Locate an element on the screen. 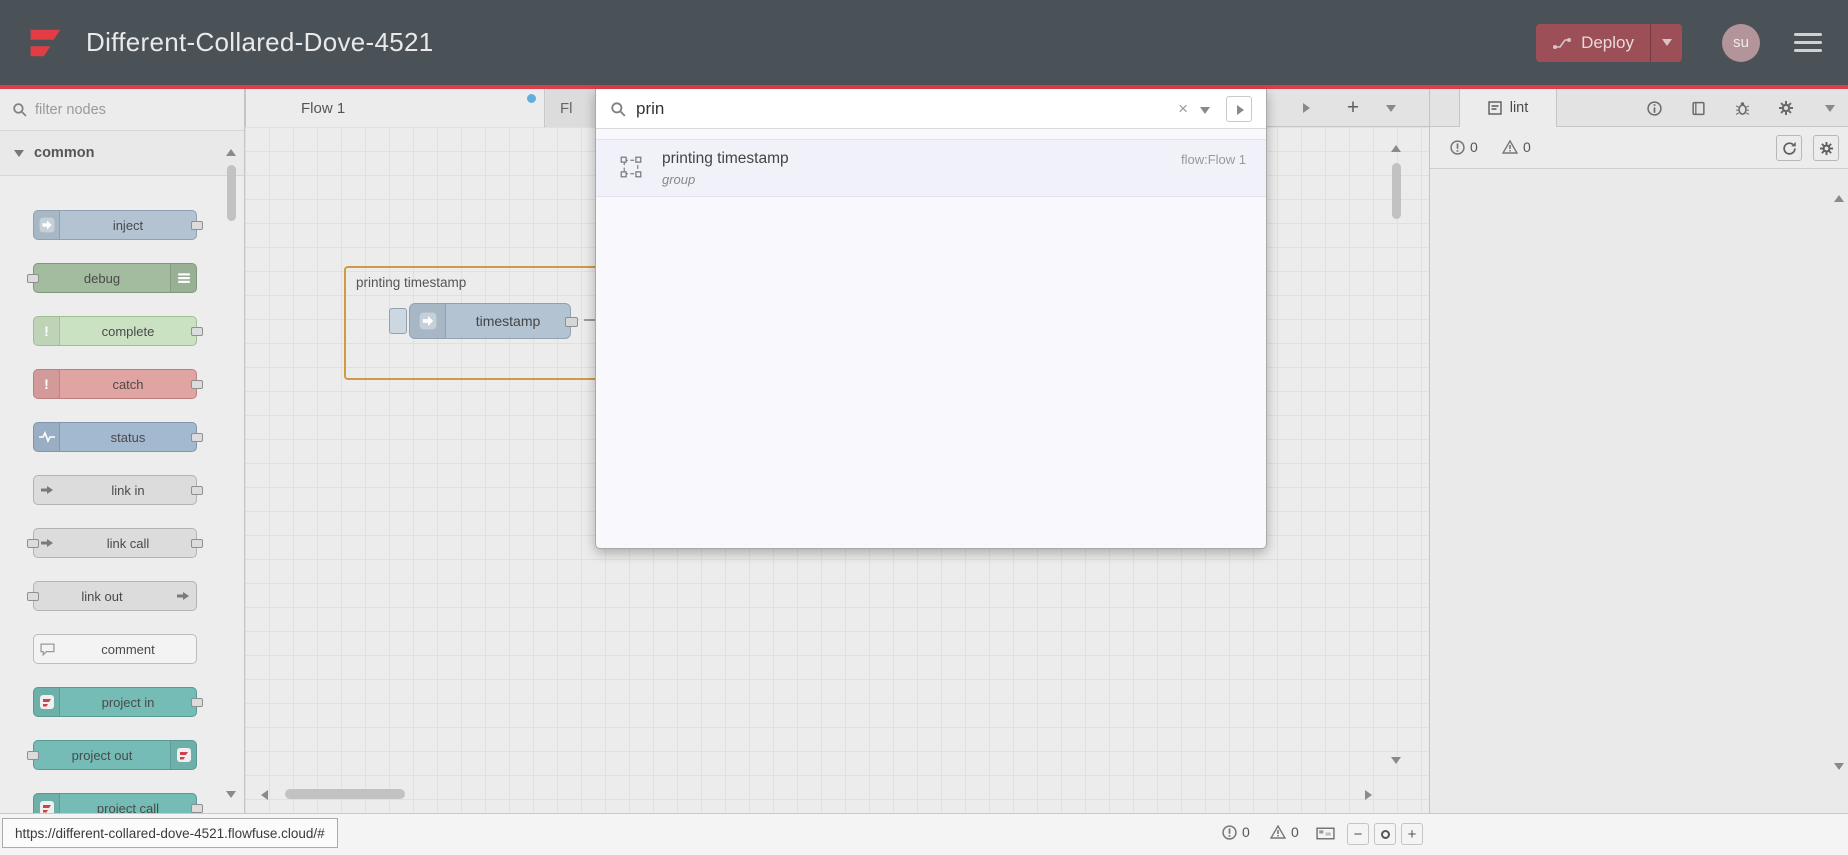 The height and width of the screenshot is (855, 1848). user-avatar: su is located at coordinates (1741, 42).